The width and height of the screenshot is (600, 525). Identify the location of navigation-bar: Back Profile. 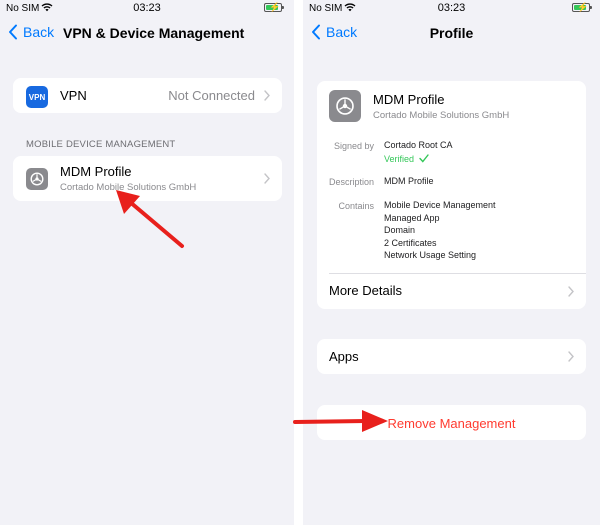
(451, 33).